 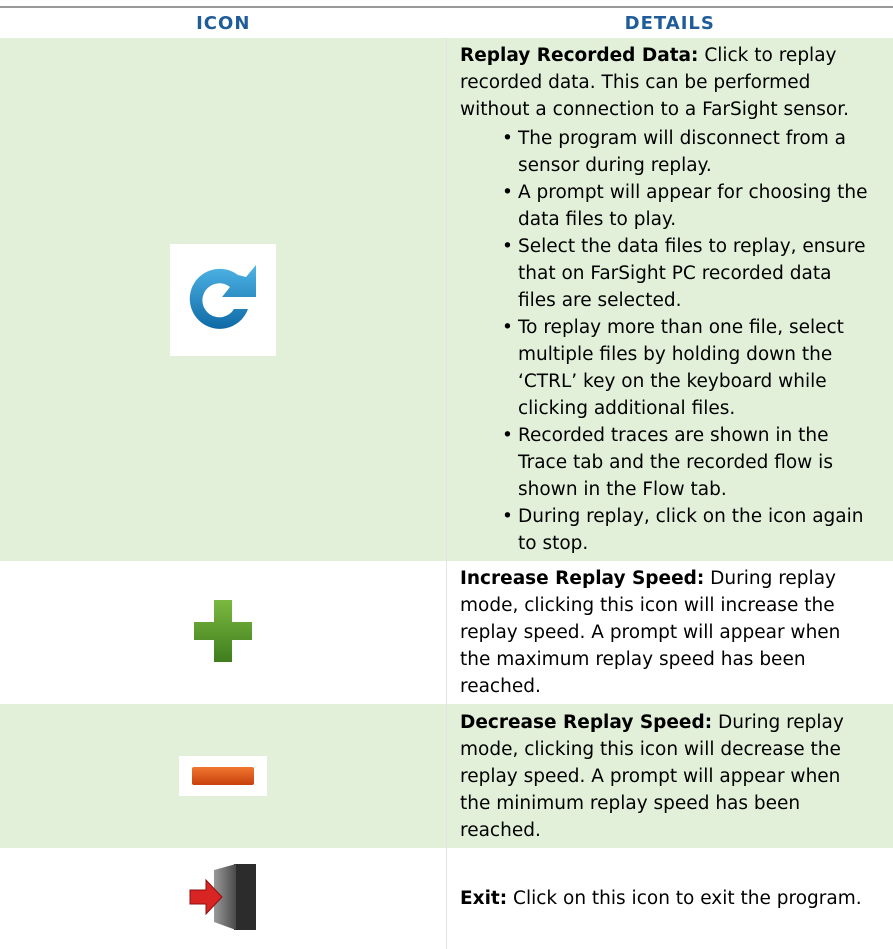 What do you see at coordinates (223, 23) in the screenshot?
I see `icon-column-header: ICON` at bounding box center [223, 23].